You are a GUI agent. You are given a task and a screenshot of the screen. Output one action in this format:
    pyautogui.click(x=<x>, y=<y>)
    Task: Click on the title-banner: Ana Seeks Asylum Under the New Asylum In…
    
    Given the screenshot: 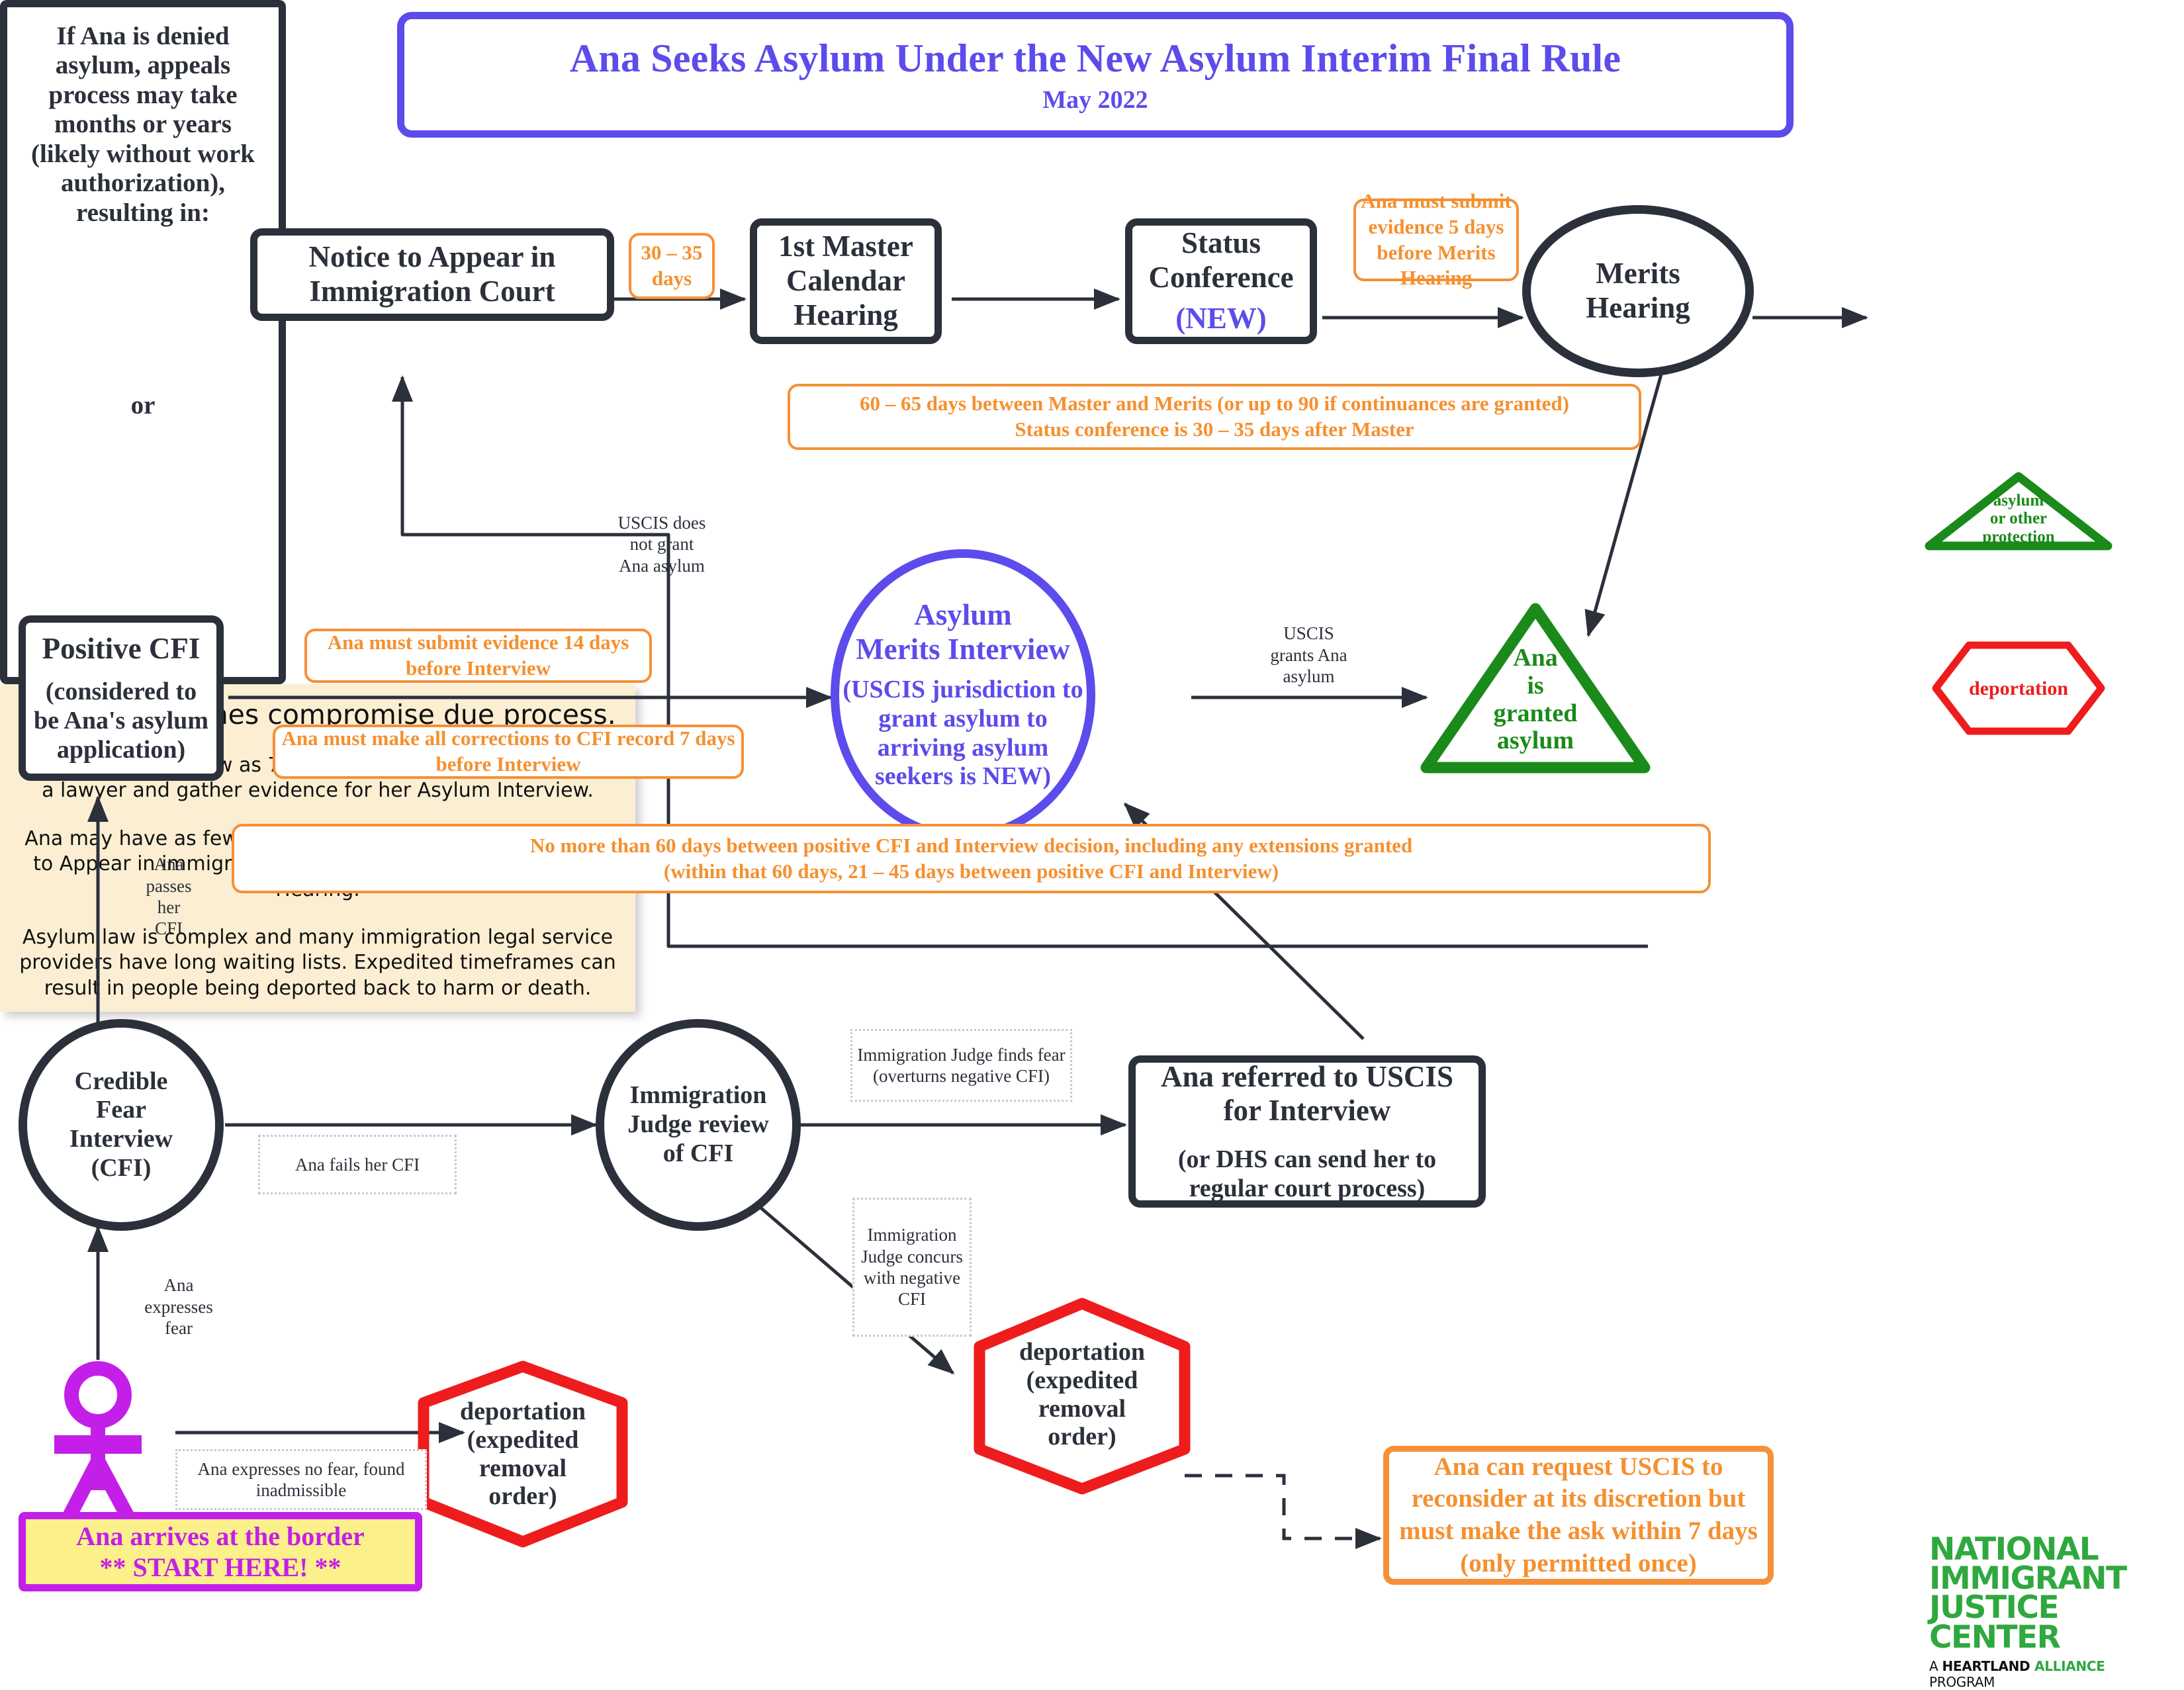 What is the action you would take?
    pyautogui.click(x=1095, y=75)
    